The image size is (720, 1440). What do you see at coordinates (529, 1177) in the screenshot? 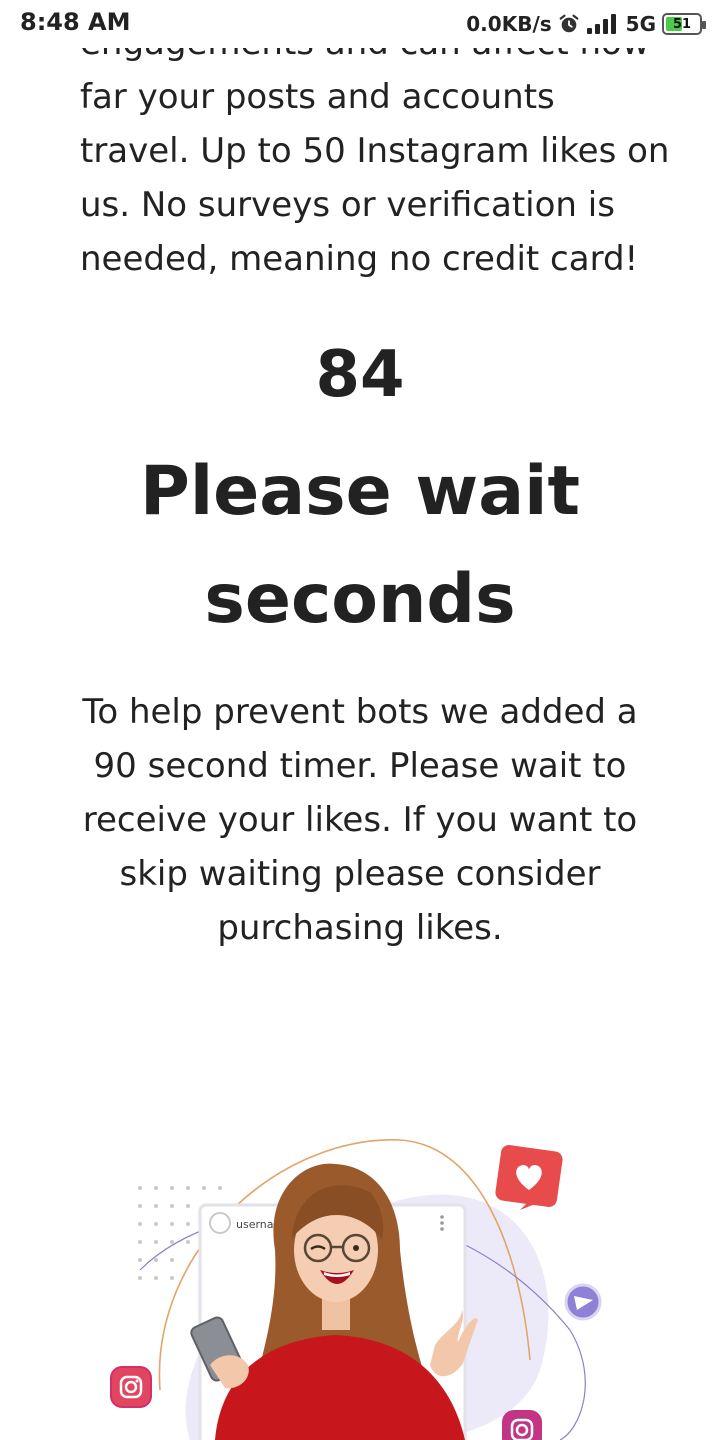
I see `heart-icon` at bounding box center [529, 1177].